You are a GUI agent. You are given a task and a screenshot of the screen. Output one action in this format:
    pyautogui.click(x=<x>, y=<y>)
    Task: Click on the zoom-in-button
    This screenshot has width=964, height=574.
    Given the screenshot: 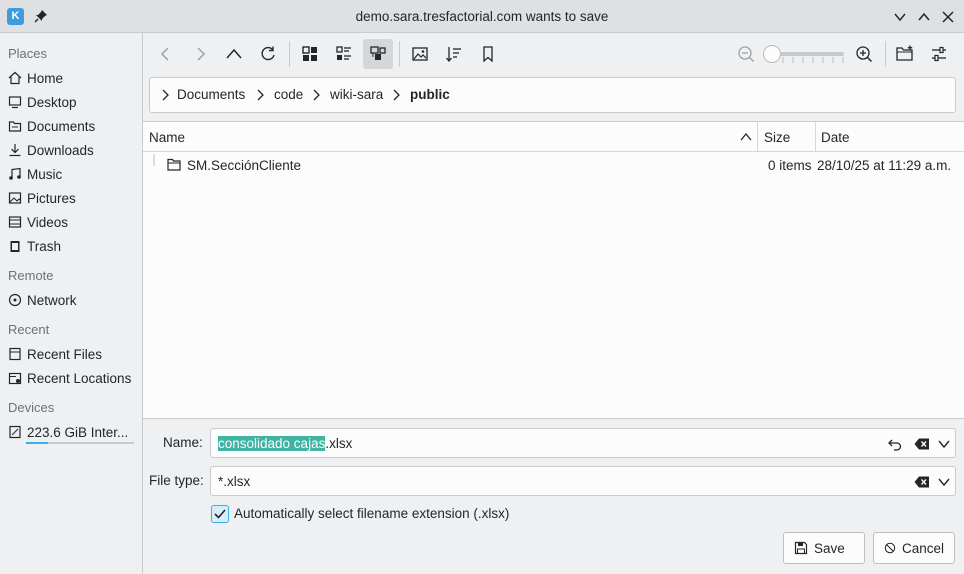 What is the action you would take?
    pyautogui.click(x=864, y=54)
    